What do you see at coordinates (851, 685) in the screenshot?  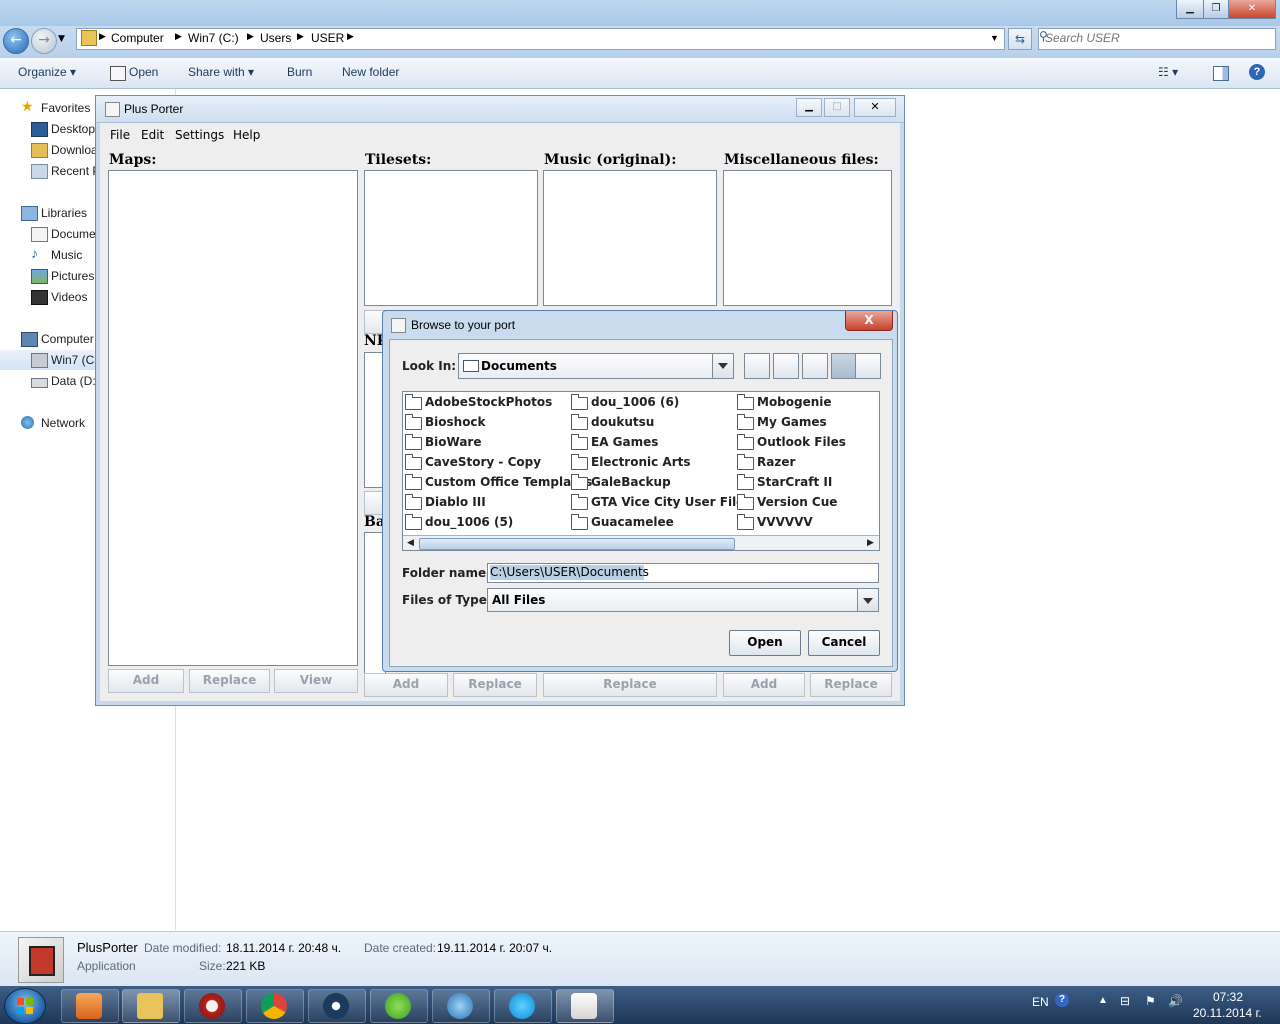 I see `misc-replace-button: Replace` at bounding box center [851, 685].